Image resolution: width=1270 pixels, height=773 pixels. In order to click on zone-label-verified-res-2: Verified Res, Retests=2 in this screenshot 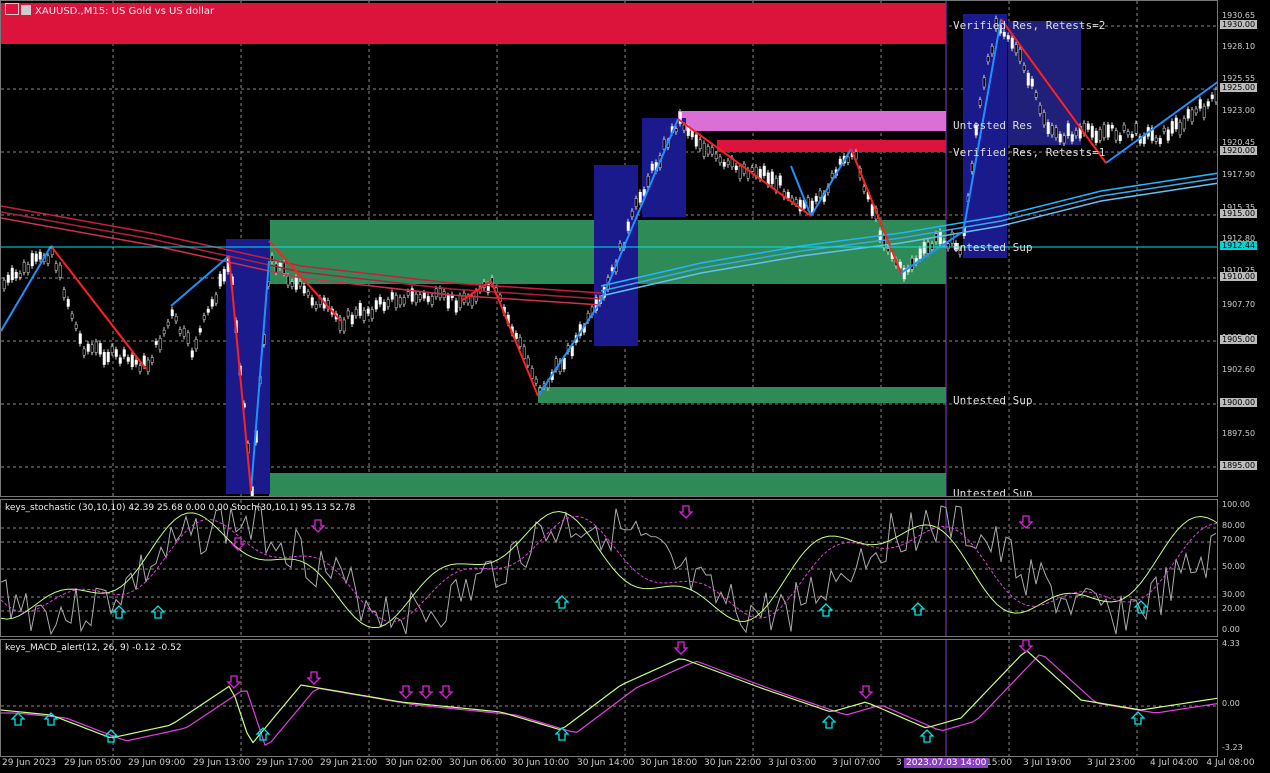, I will do `click(1029, 25)`.